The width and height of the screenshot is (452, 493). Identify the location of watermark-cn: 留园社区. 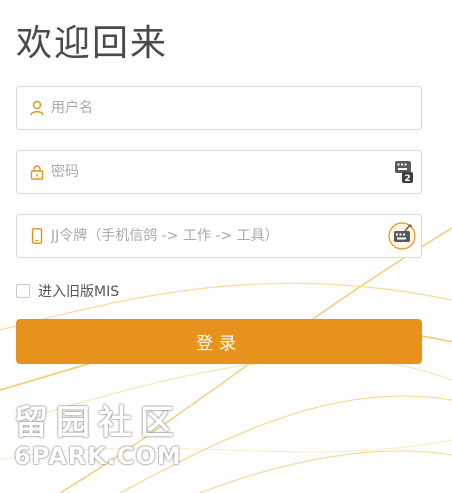
(98, 423).